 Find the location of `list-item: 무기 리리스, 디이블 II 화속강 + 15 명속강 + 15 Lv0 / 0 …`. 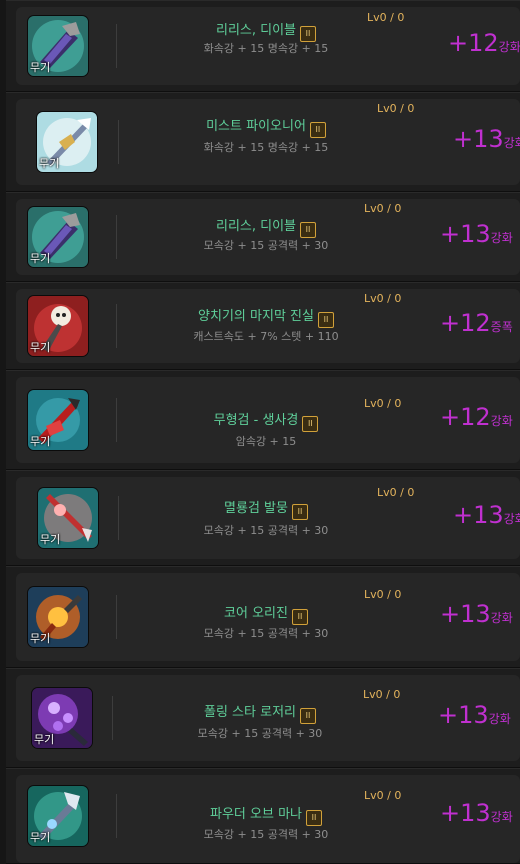

list-item: 무기 리리스, 디이블 II 화속강 + 15 명속강 + 15 Lv0 / 0 … is located at coordinates (263, 46).